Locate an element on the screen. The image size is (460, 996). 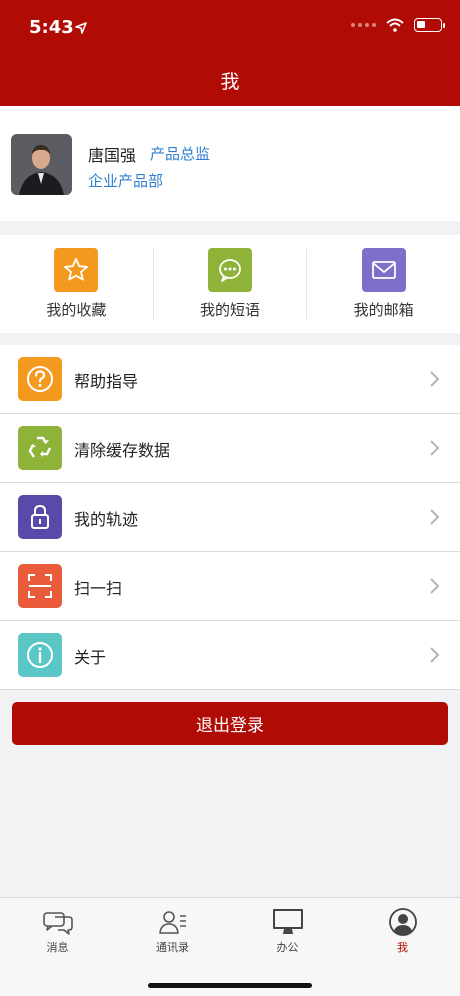
quick-actions: 我的收藏 我的短语 我的邮箱 is located at coordinates (230, 284).